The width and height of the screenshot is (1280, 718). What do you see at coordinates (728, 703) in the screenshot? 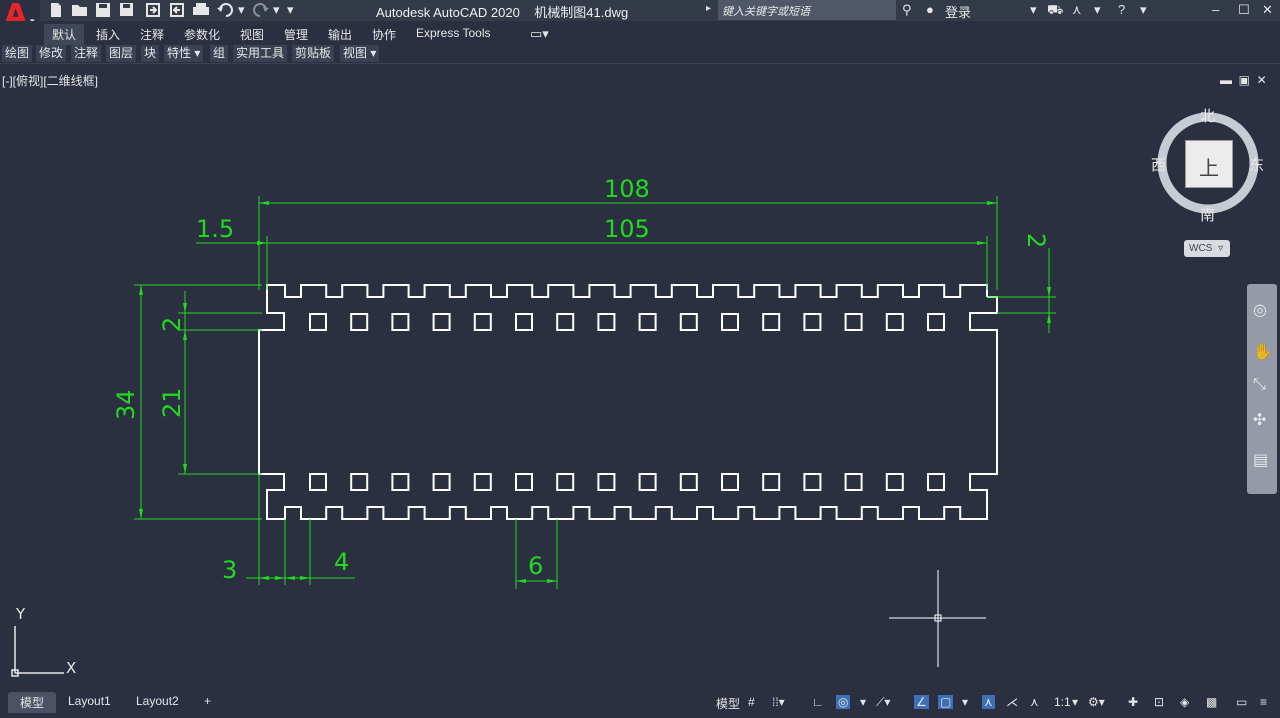
I see `model-space-toggle: 模型` at bounding box center [728, 703].